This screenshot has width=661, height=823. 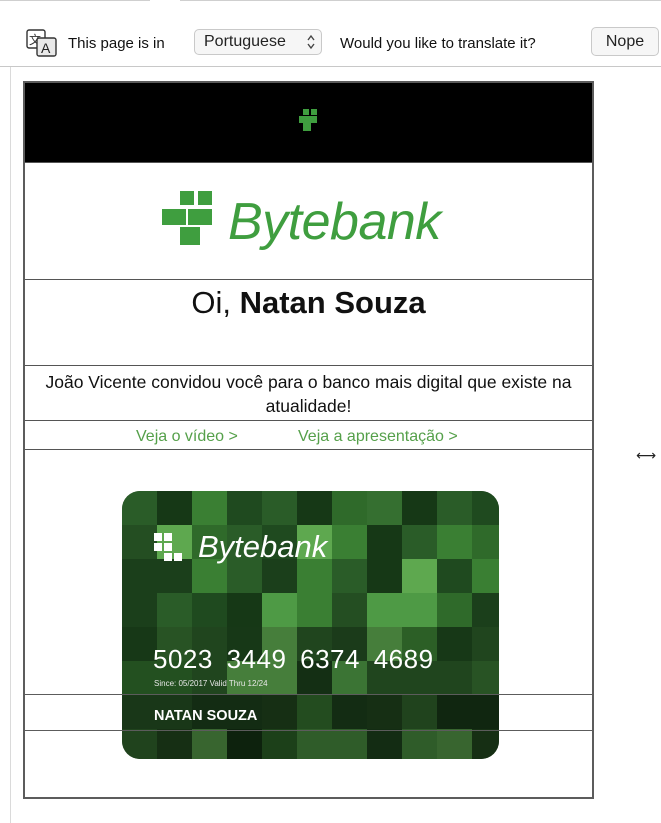 I want to click on card-brand: Bytebank, so click(x=263, y=546).